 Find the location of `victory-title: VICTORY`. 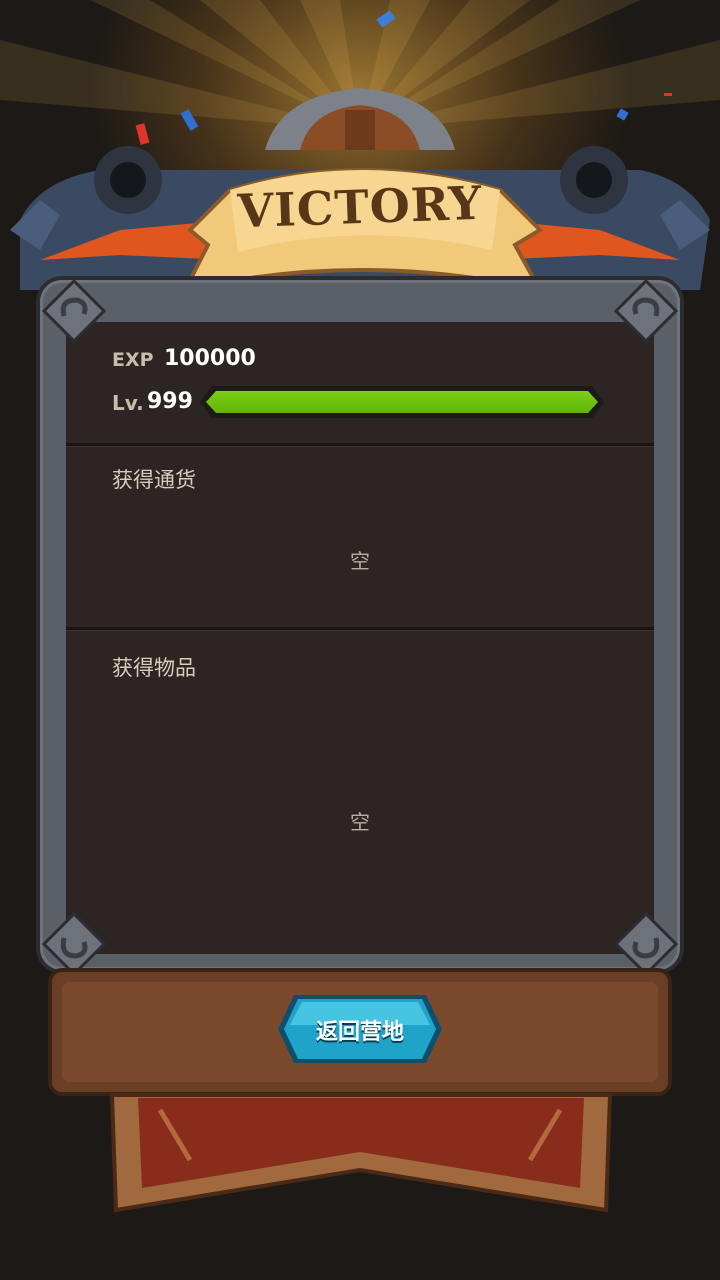

victory-title: VICTORY is located at coordinates (360, 207).